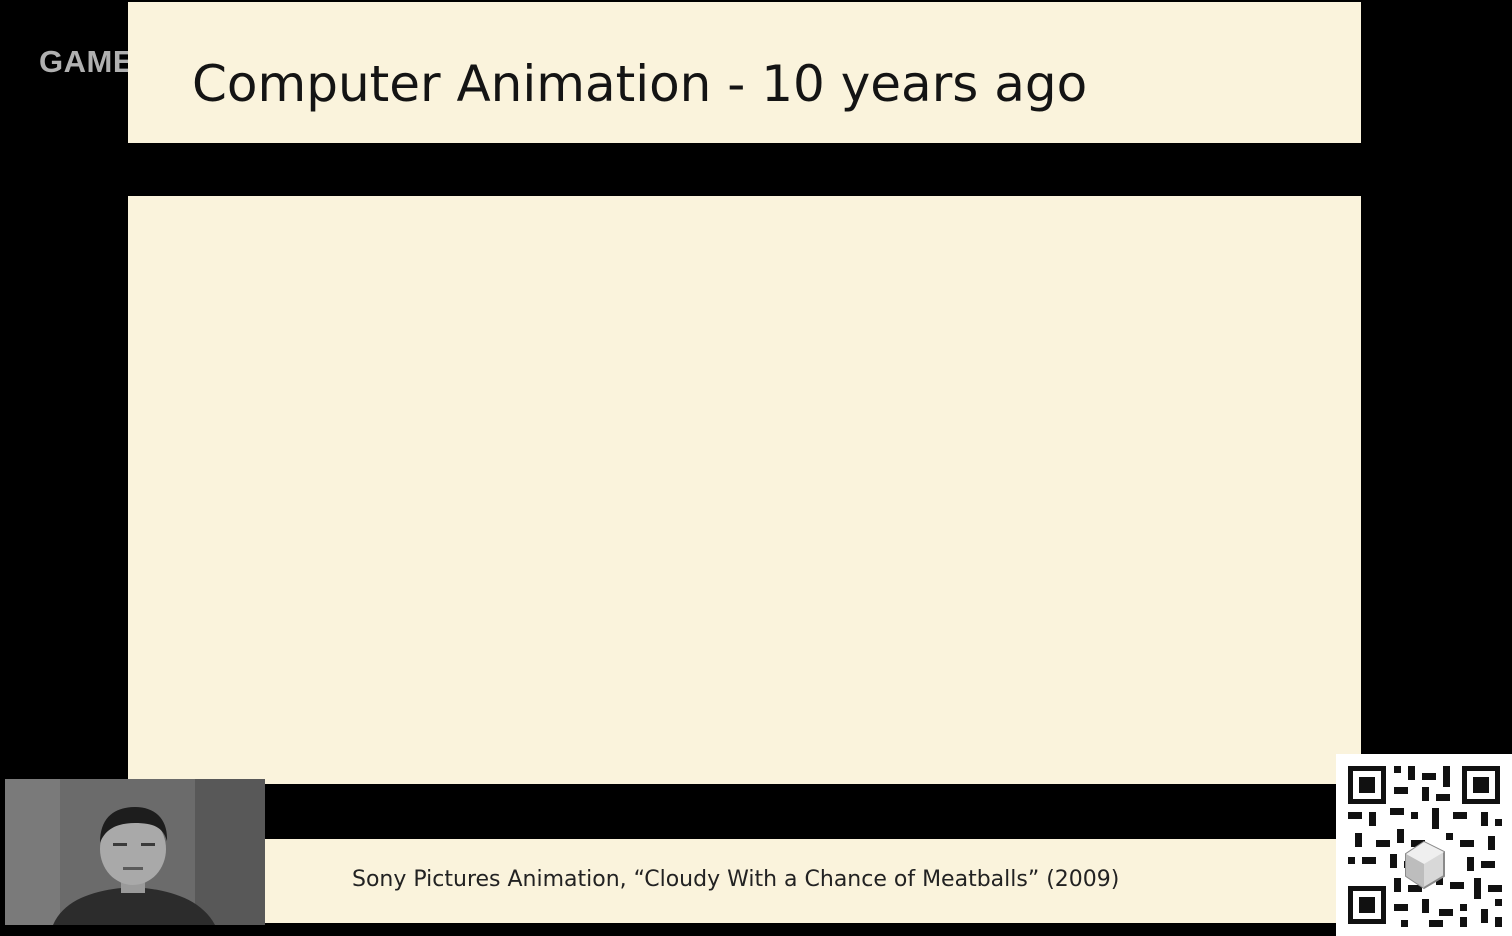  Describe the element at coordinates (86, 61) in the screenshot. I see `watermark-logo: GAME` at that location.